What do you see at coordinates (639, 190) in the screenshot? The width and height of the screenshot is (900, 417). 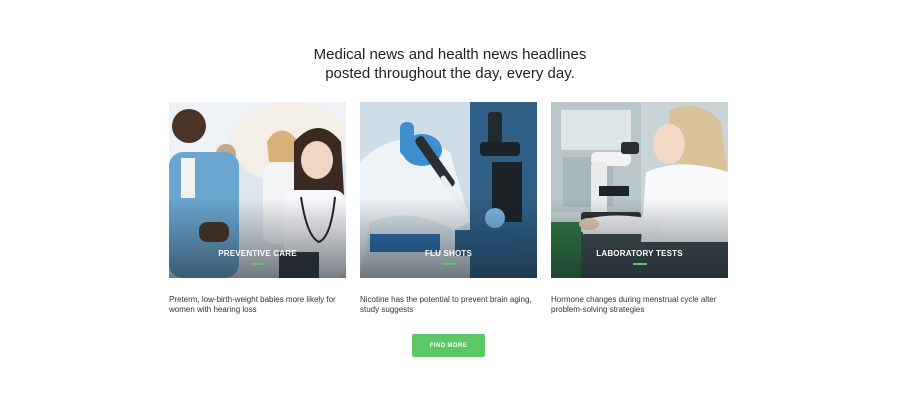 I see `card-image-microscope: LABORATORY TESTS` at bounding box center [639, 190].